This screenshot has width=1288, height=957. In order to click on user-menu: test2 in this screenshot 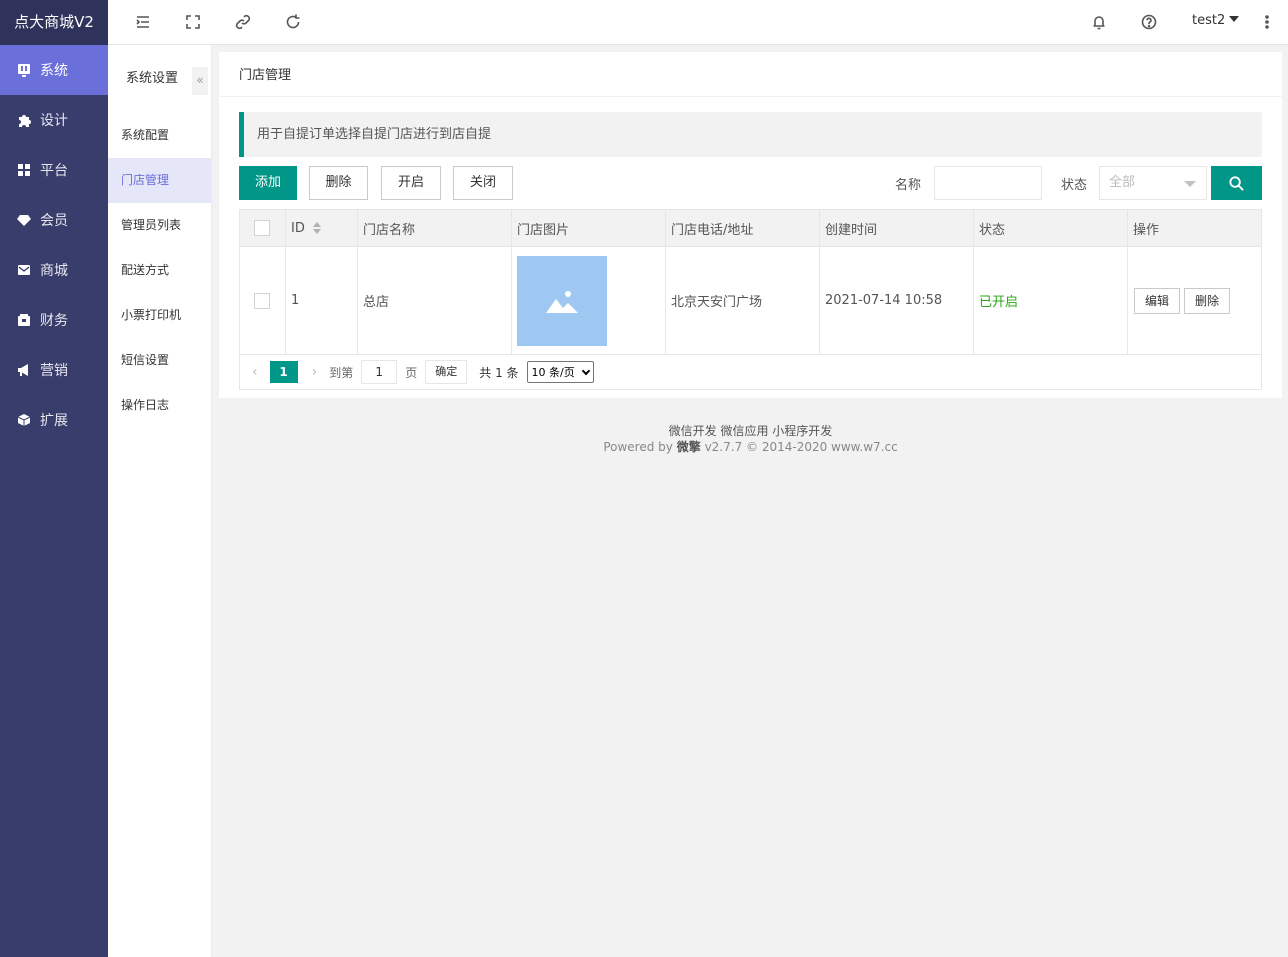, I will do `click(1216, 20)`.